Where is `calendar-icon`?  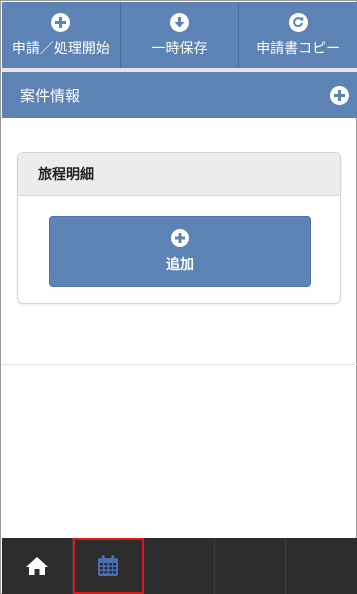
calendar-icon is located at coordinates (108, 565).